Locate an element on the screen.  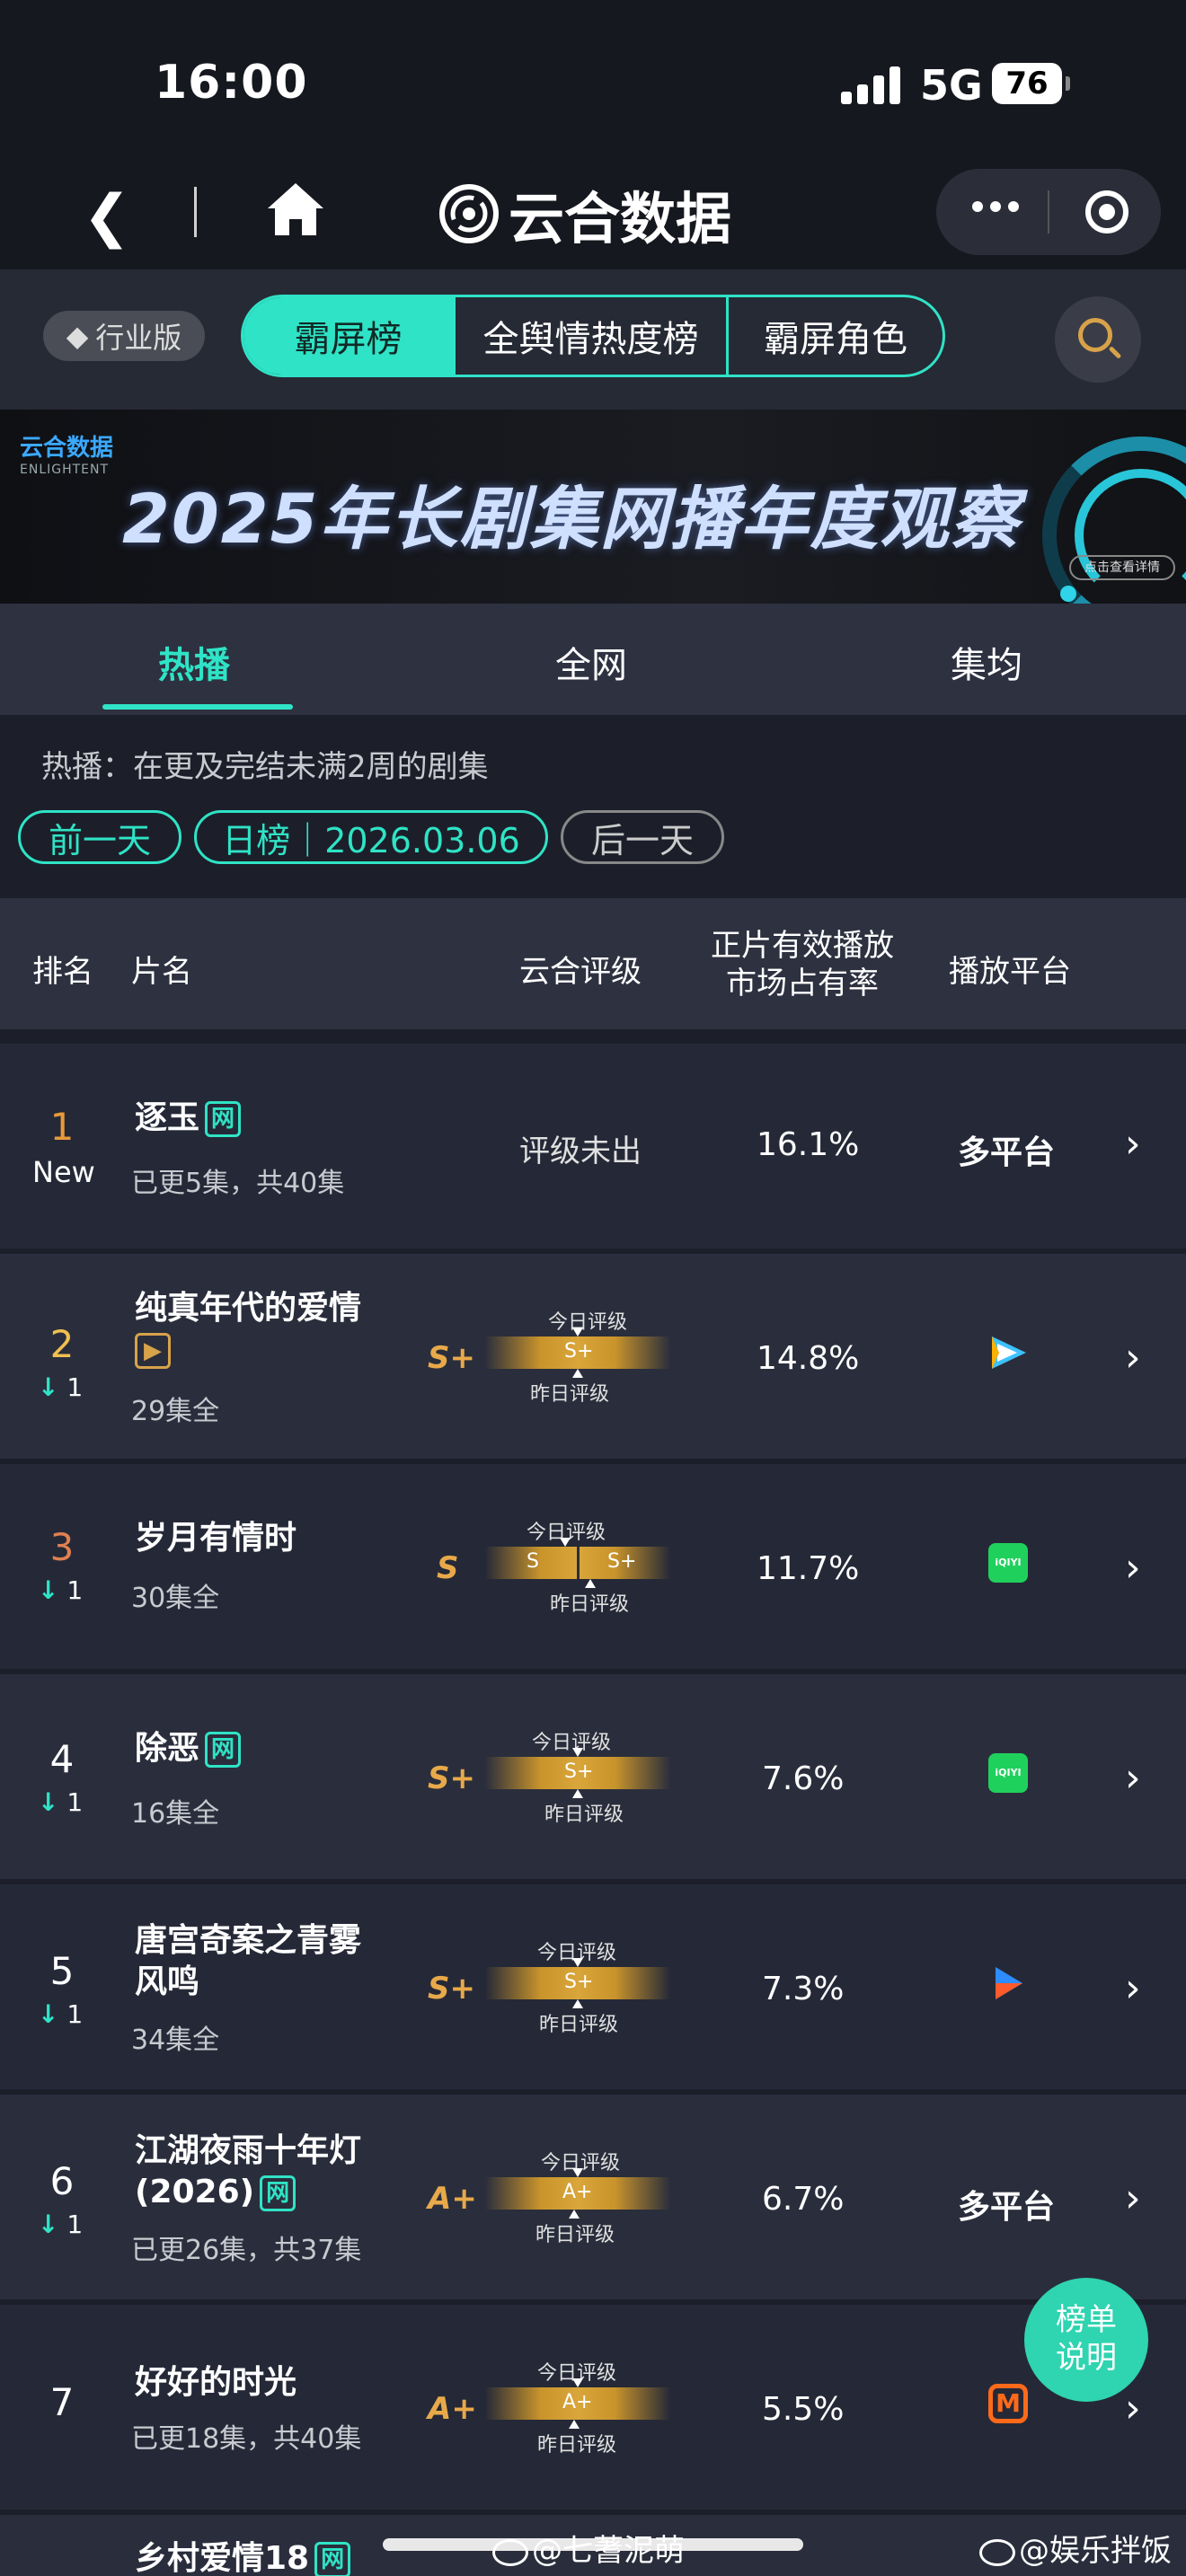
app-logo: 云合数据 is located at coordinates (584, 215).